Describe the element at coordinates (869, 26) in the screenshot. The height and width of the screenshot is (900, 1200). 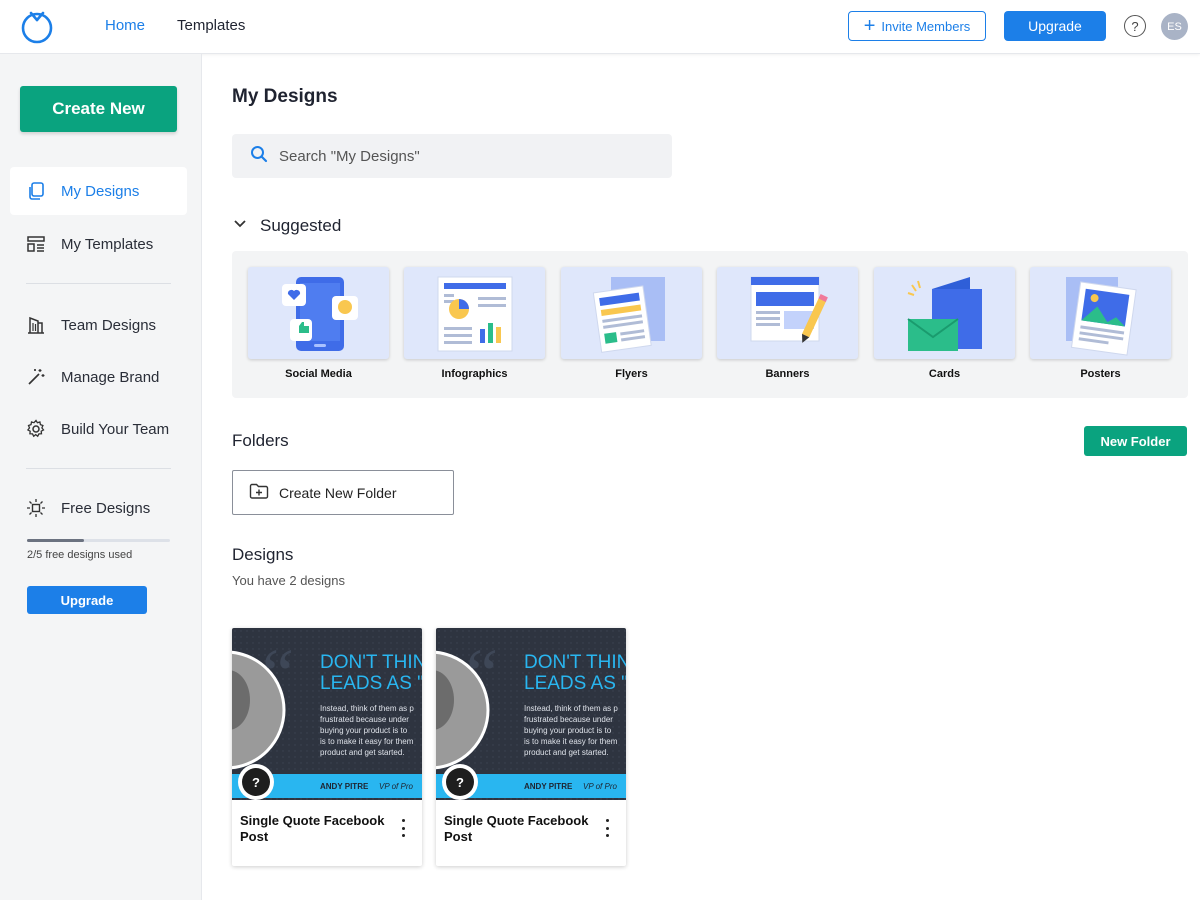
I see `plus-icon: +` at that location.